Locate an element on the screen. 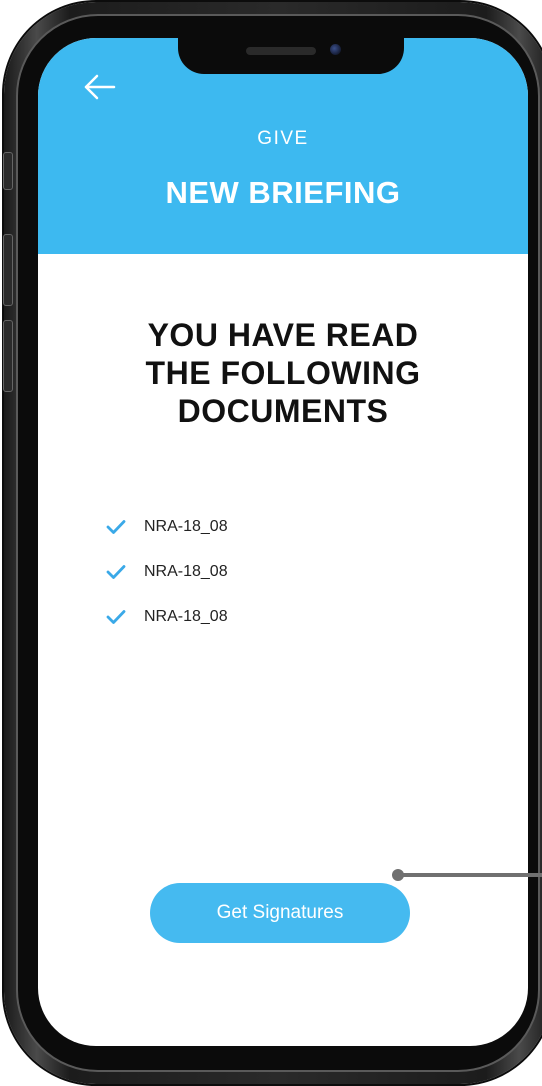 The width and height of the screenshot is (542, 1086). volume-down-button is located at coordinates (8, 356).